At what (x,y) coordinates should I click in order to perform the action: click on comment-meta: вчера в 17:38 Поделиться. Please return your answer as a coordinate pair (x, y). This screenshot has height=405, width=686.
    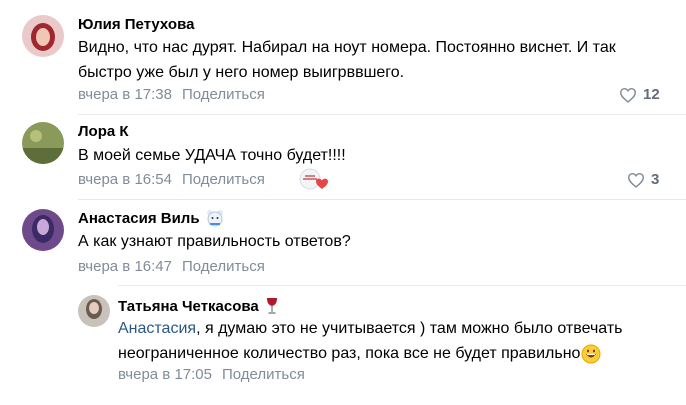
    Looking at the image, I should click on (171, 94).